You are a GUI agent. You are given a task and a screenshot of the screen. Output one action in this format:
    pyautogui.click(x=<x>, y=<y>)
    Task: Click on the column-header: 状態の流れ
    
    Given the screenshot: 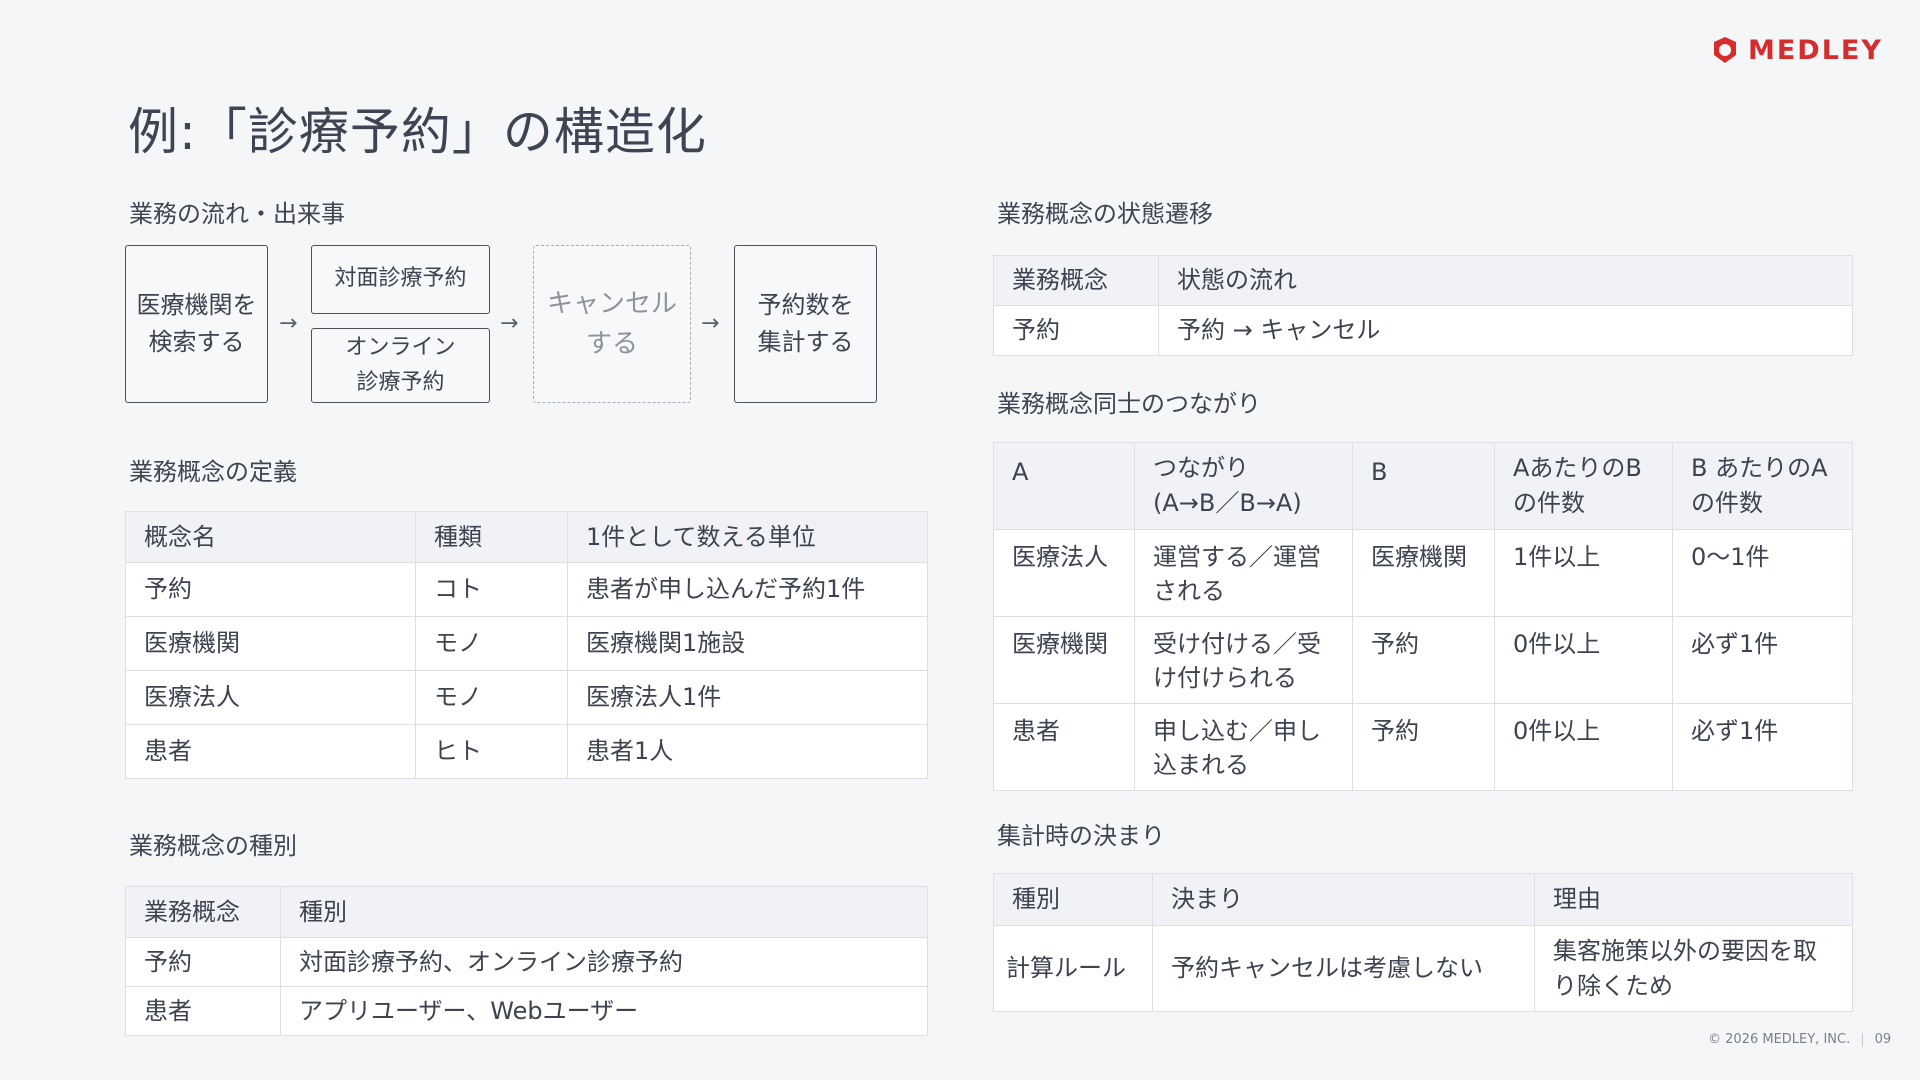 What is the action you would take?
    pyautogui.click(x=1505, y=280)
    